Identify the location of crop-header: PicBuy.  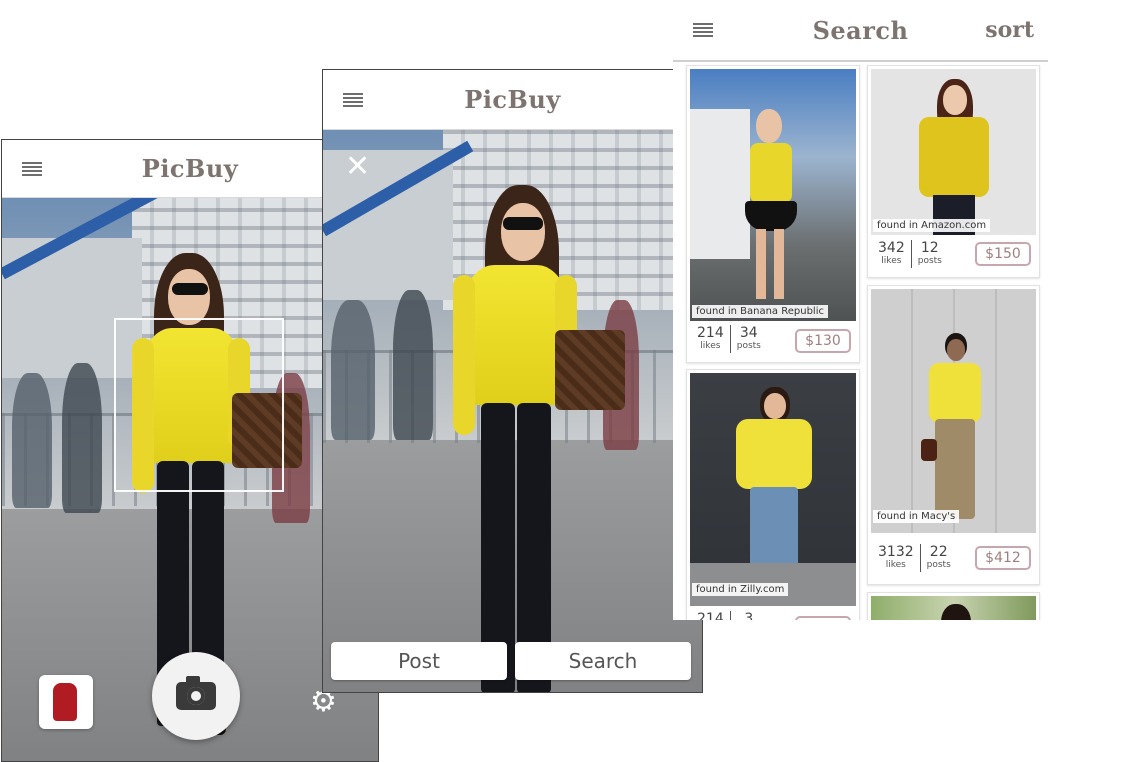
(512, 100).